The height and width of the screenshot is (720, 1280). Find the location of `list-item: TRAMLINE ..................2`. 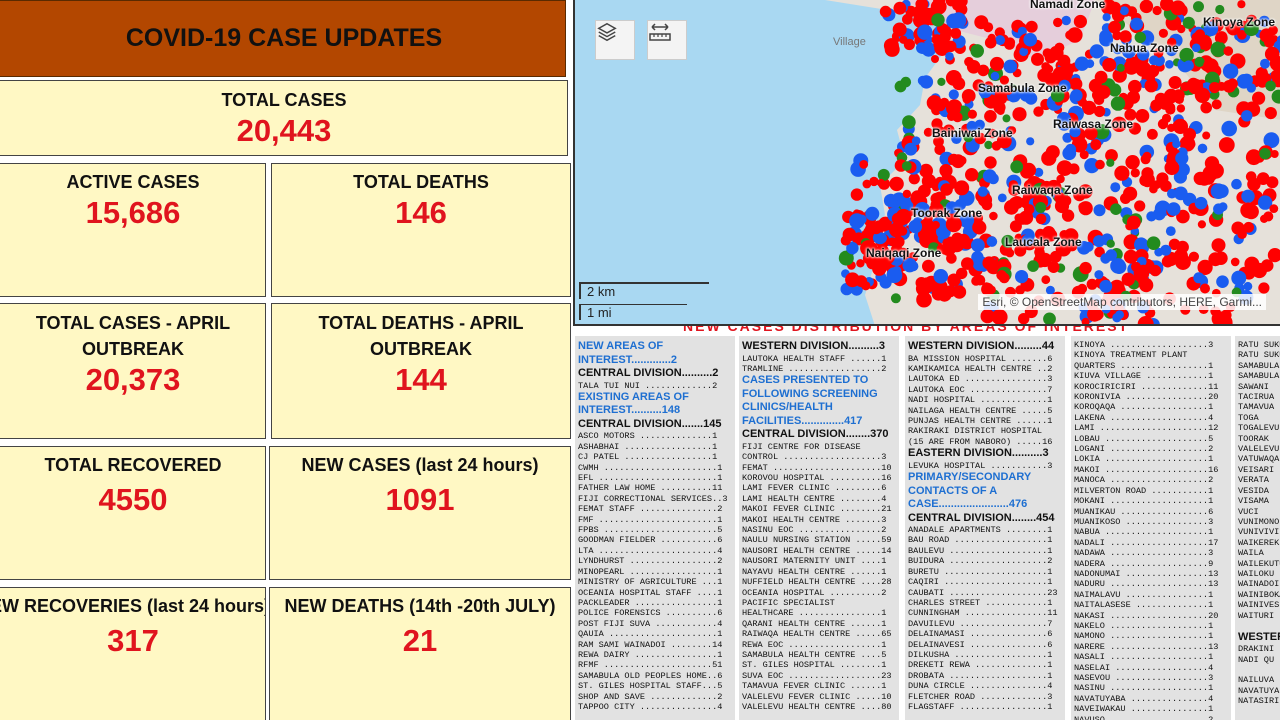

list-item: TRAMLINE ..................2 is located at coordinates (814, 368).